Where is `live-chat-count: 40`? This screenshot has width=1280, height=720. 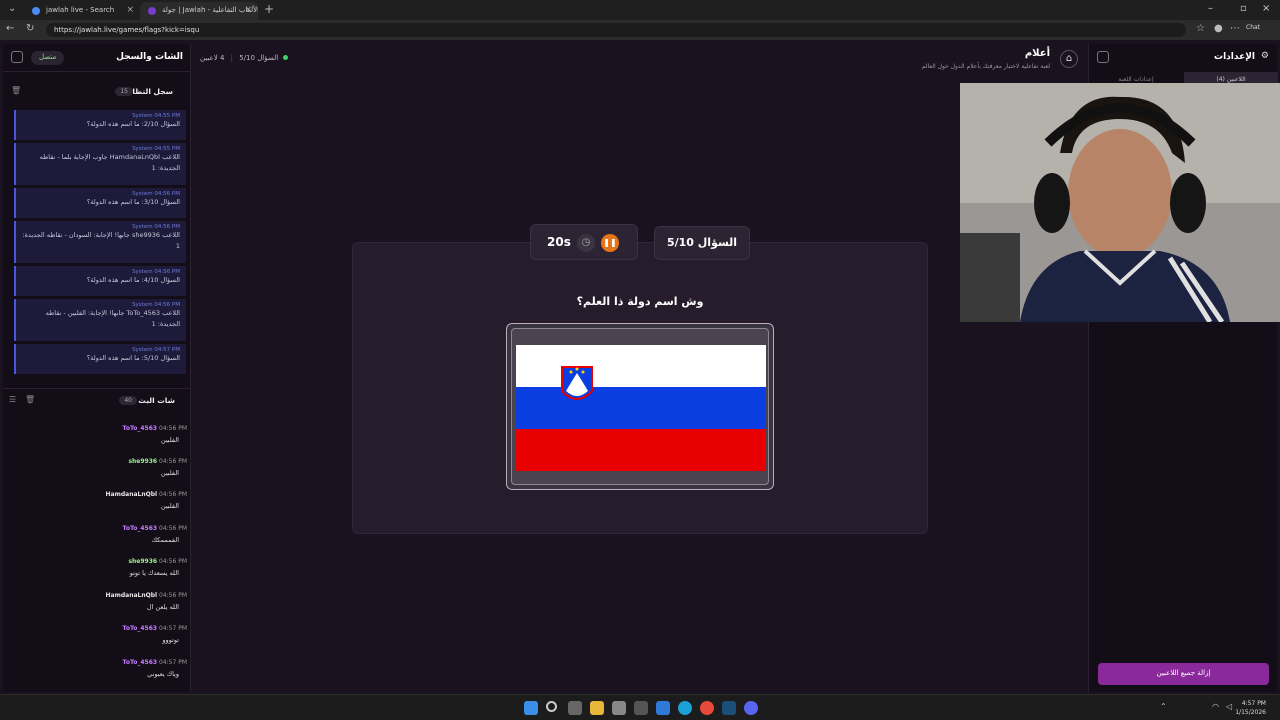
live-chat-count: 40 is located at coordinates (128, 400).